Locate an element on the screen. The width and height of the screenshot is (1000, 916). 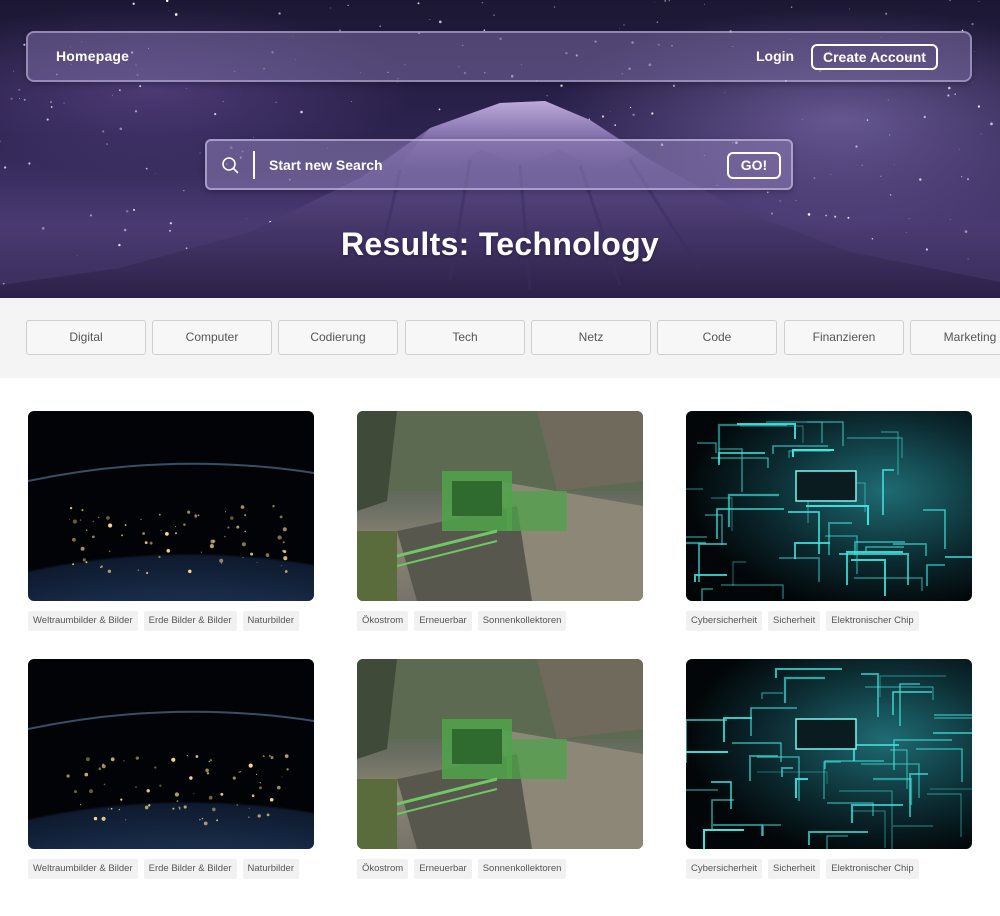
search-divider is located at coordinates (254, 165).